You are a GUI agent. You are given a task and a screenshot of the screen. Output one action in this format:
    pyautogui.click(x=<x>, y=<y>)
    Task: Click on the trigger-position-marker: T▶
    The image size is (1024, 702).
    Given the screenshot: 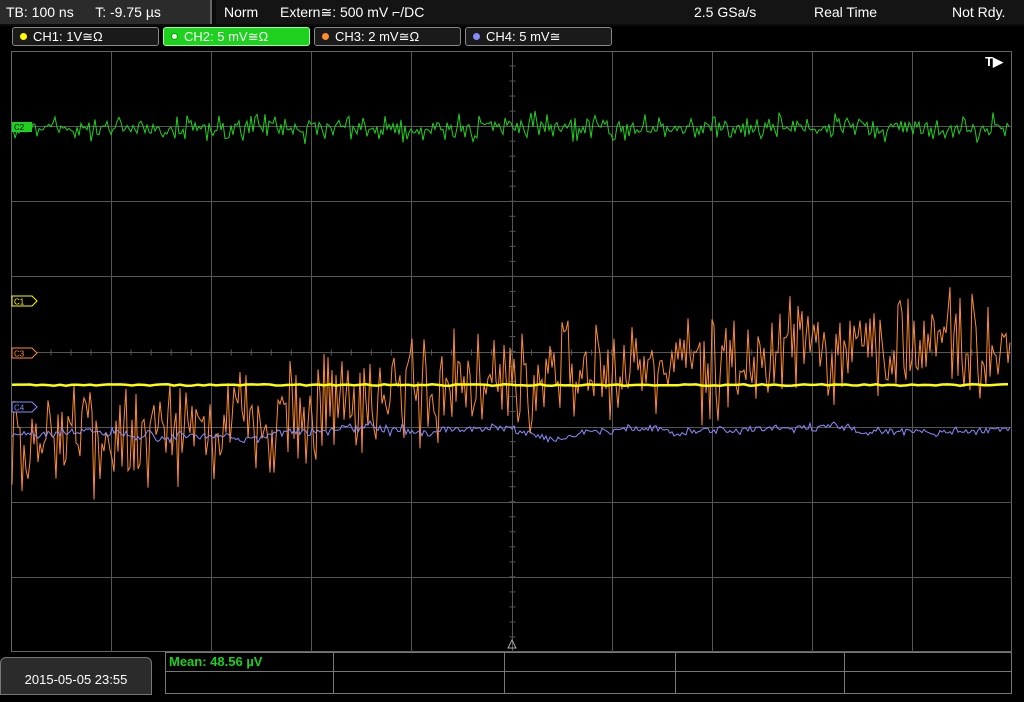 What is the action you would take?
    pyautogui.click(x=994, y=61)
    